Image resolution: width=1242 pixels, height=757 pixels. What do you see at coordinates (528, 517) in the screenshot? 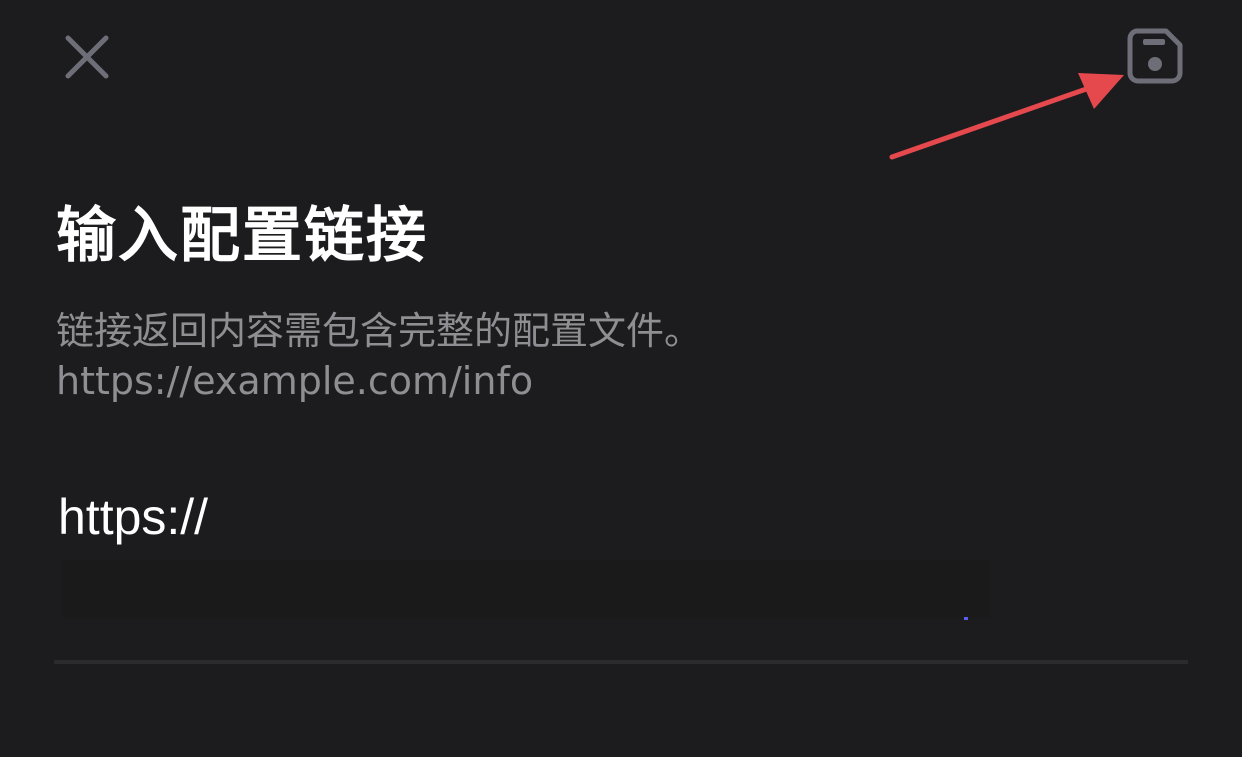
I see `config-url-input` at bounding box center [528, 517].